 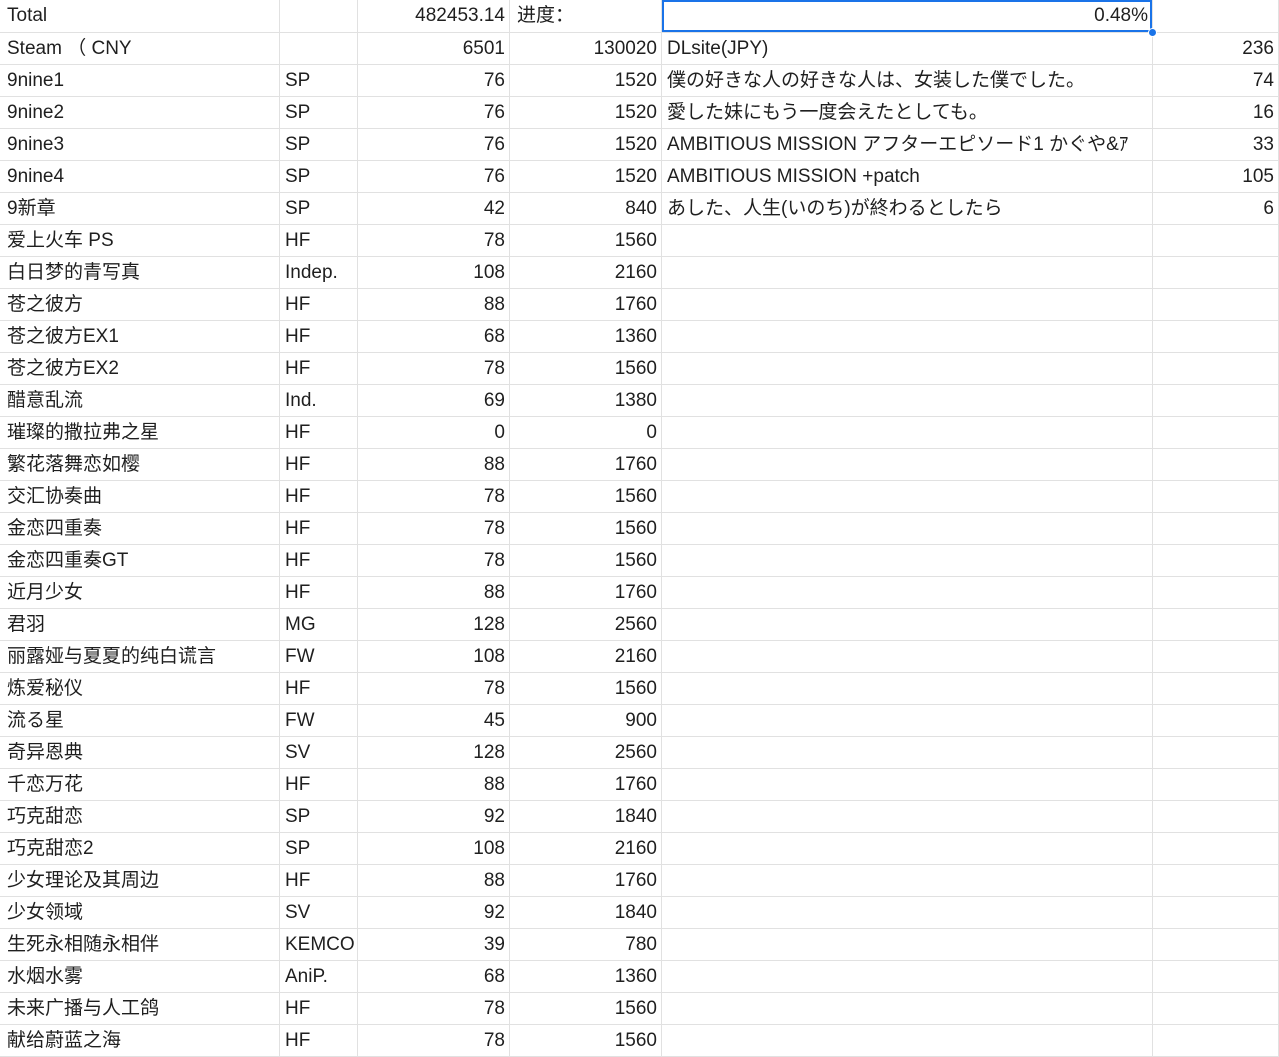 What do you see at coordinates (434, 817) in the screenshot?
I see `price-cell: 92` at bounding box center [434, 817].